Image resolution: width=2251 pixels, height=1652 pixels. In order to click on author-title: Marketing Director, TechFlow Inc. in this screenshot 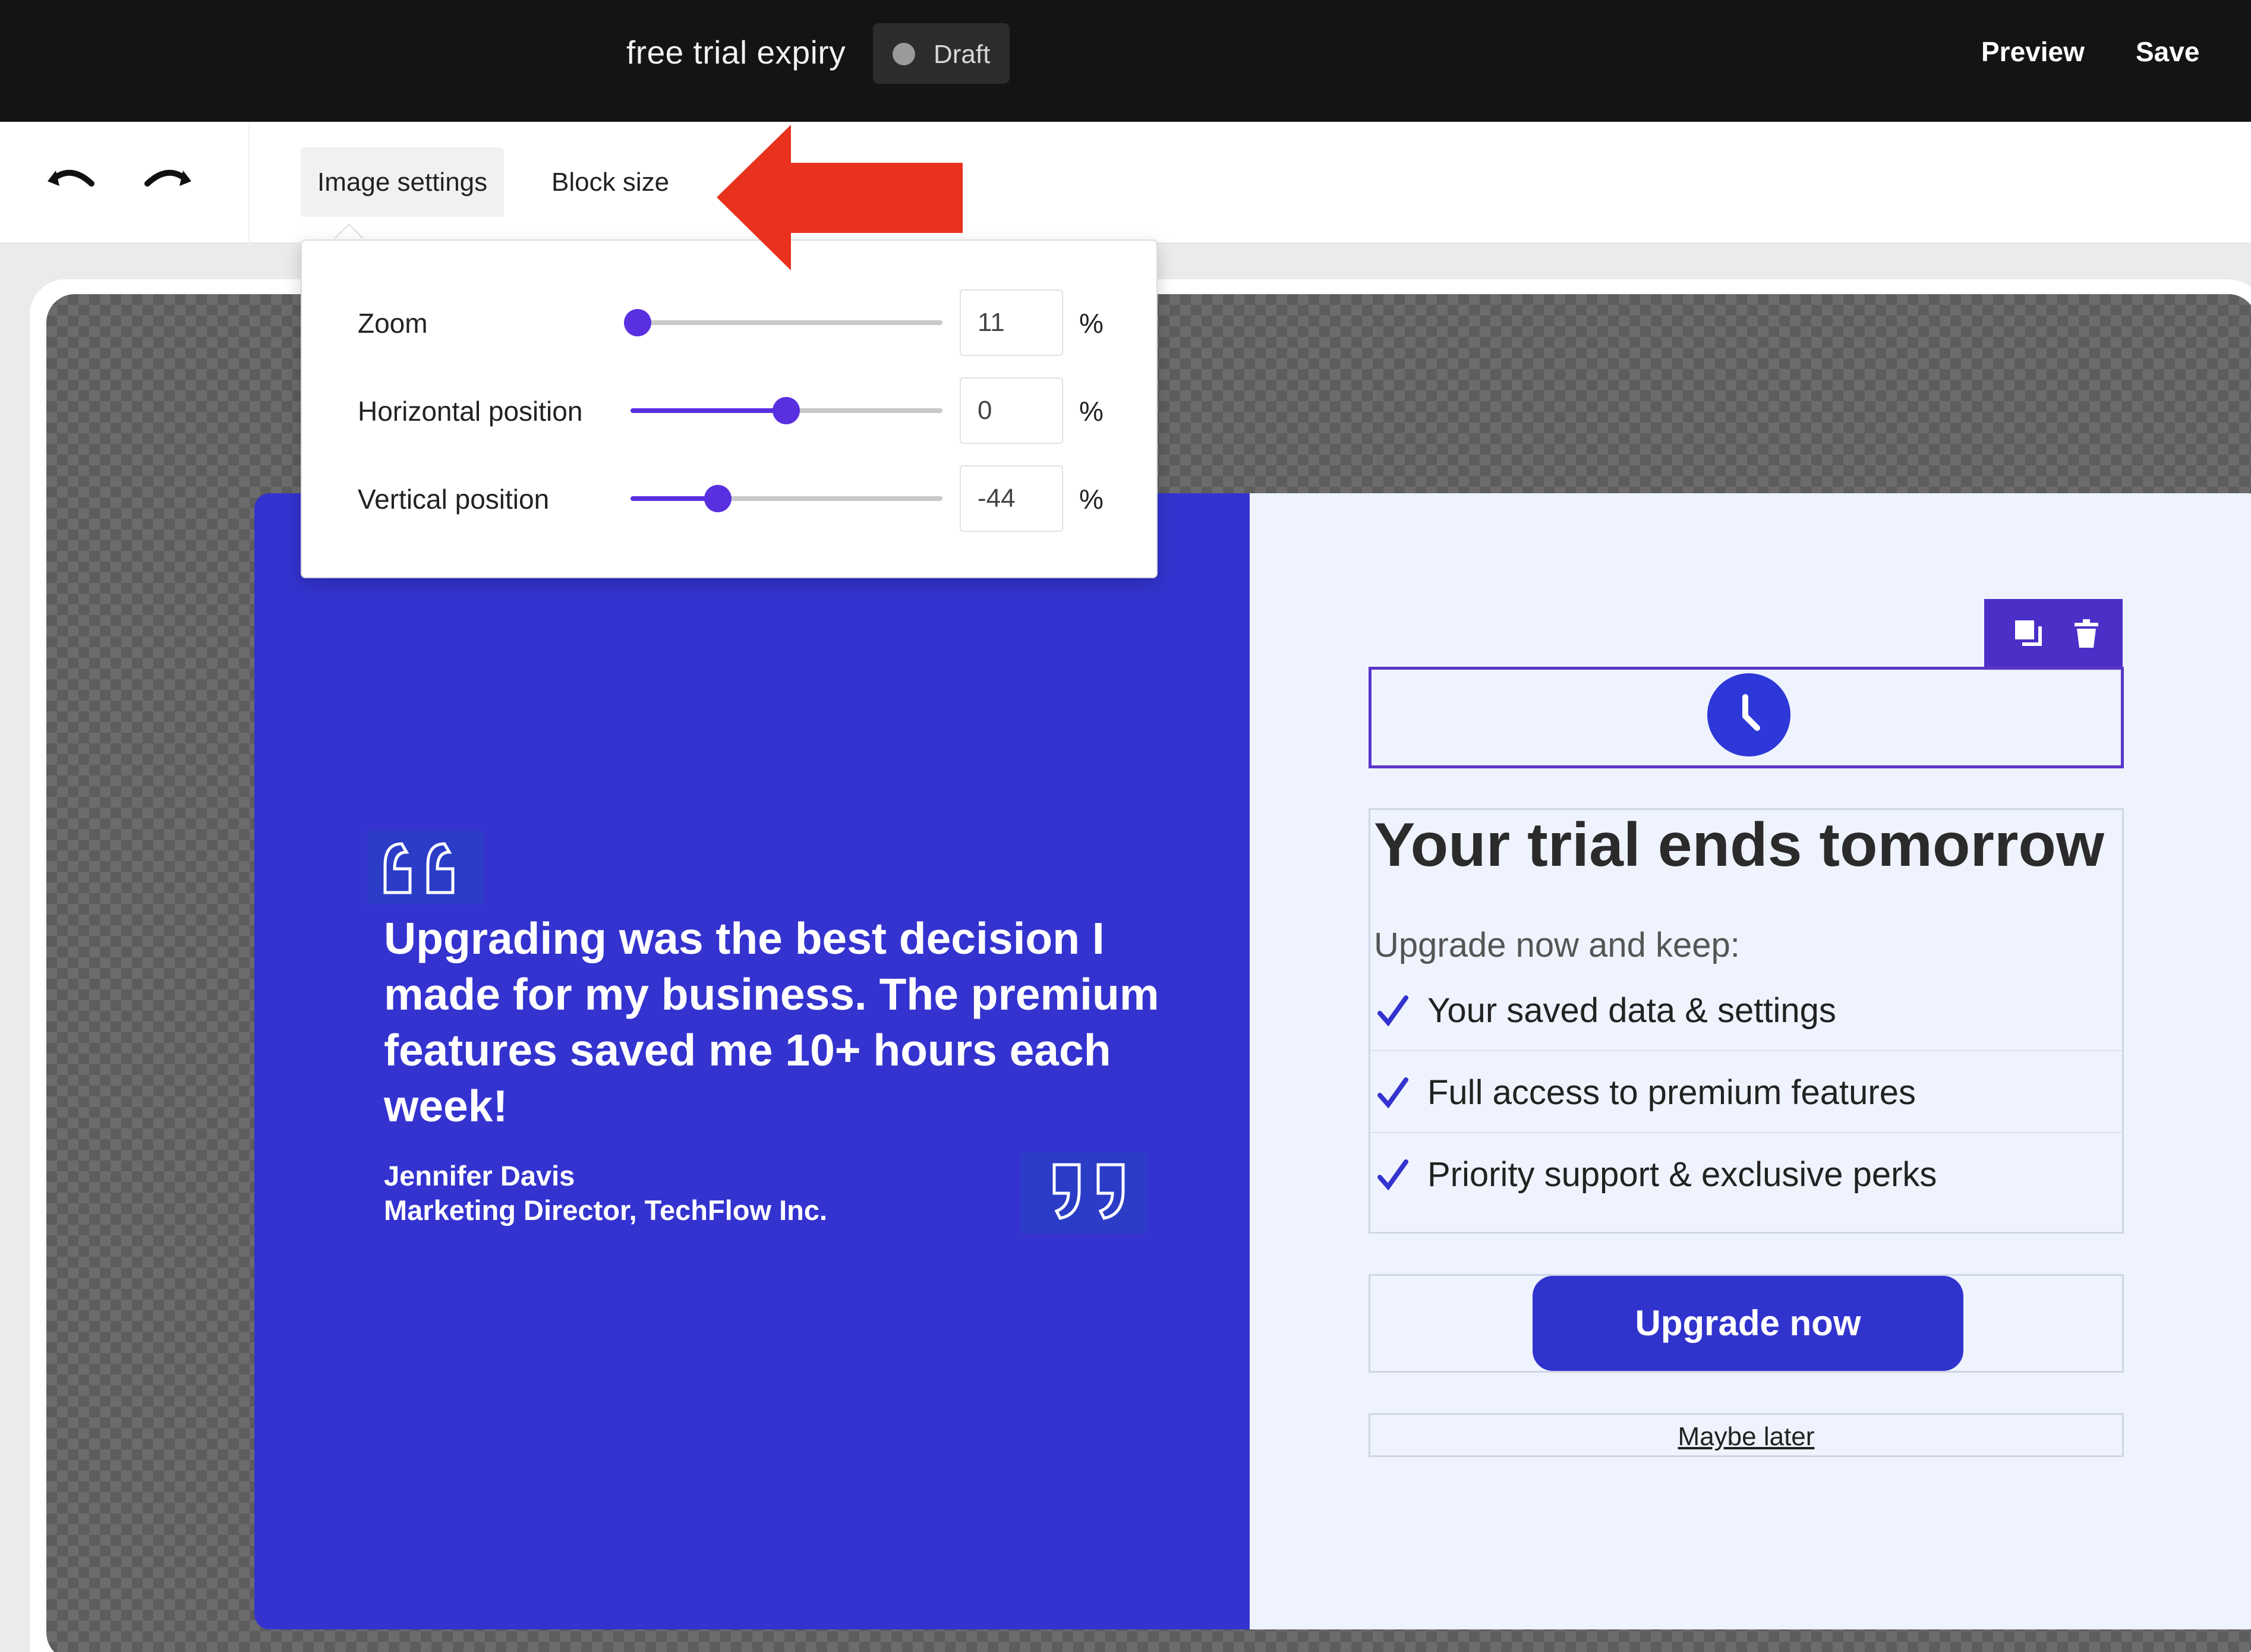, I will do `click(606, 1210)`.